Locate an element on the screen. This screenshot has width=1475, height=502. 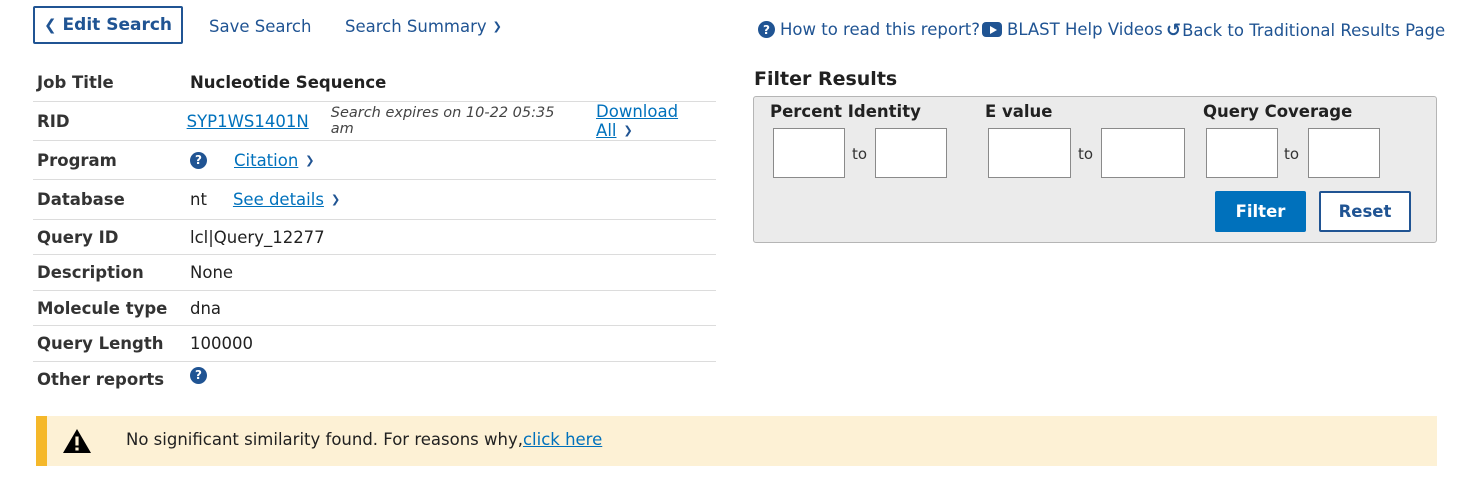
download-all-dropdown: Download All ❯ is located at coordinates (656, 121).